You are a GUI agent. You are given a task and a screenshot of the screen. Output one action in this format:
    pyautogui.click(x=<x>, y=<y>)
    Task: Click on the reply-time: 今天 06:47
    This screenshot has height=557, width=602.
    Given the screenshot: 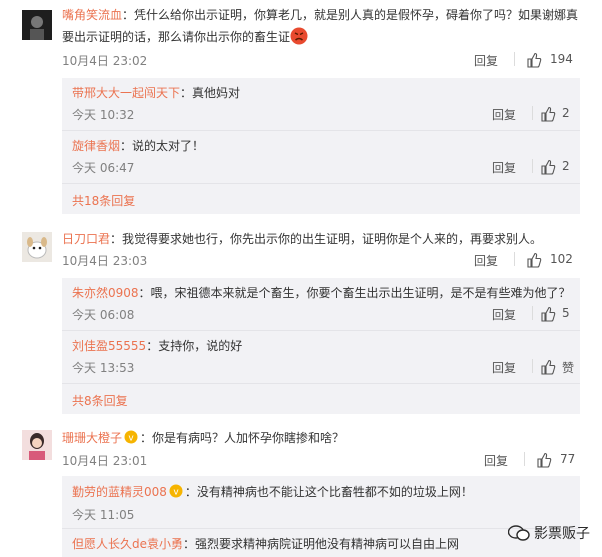 What is the action you would take?
    pyautogui.click(x=103, y=168)
    